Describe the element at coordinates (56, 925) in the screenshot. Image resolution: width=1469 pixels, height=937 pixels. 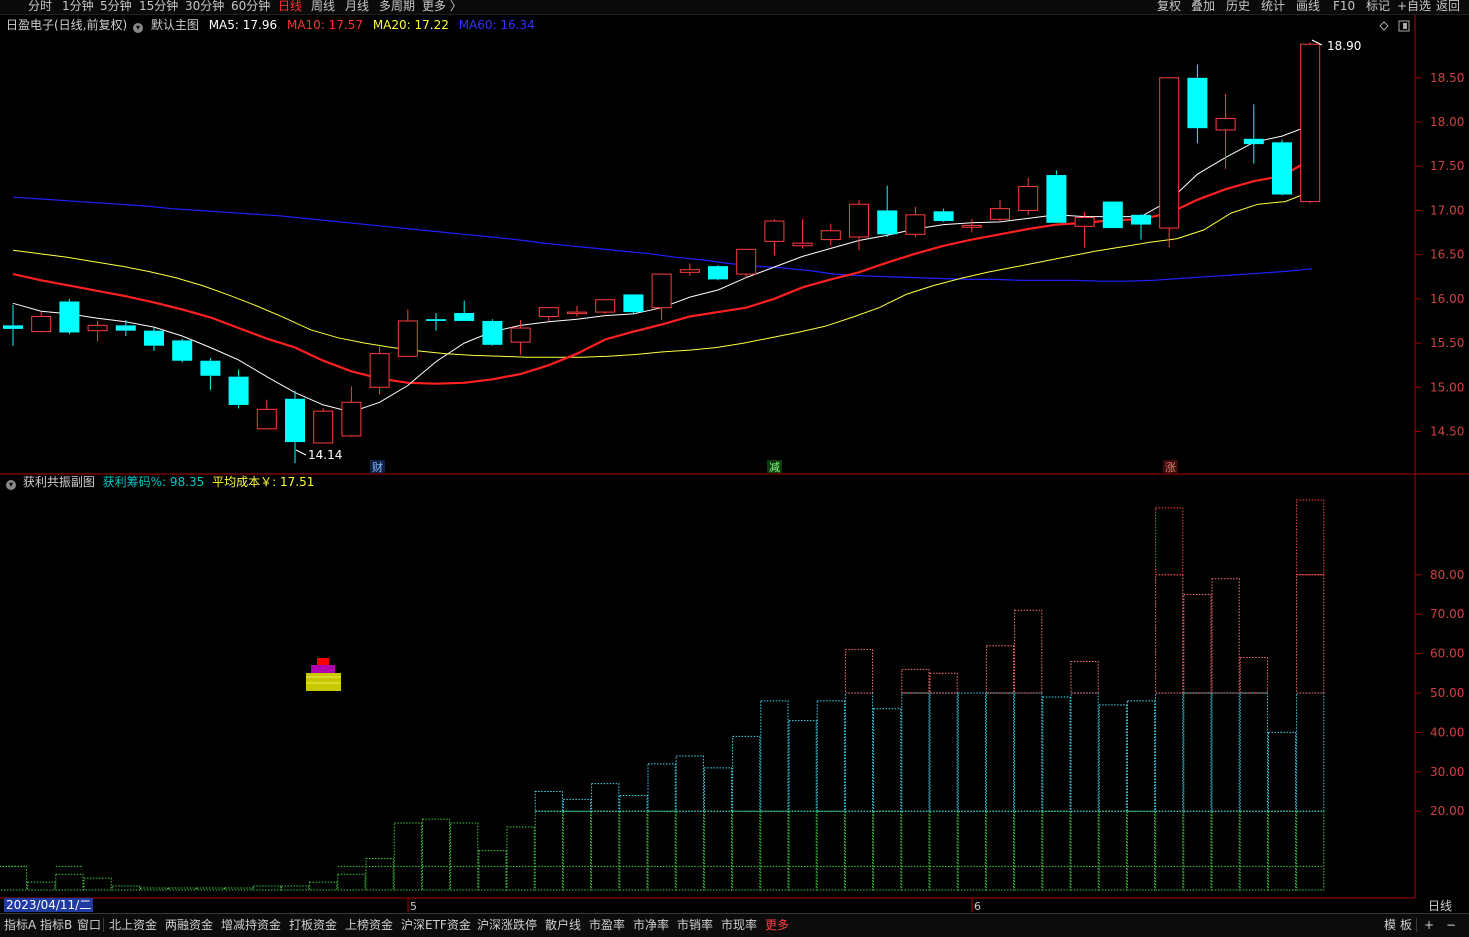
I see `tab-indicator-b: 指标B` at that location.